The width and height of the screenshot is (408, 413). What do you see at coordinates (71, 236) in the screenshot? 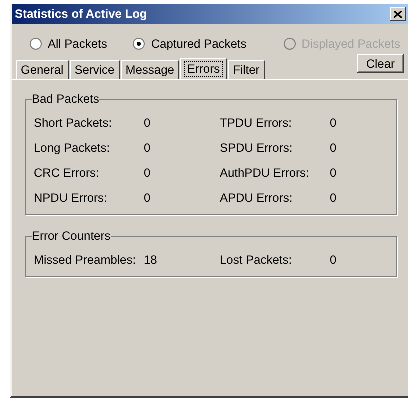
I see `group-title: Error Counters` at bounding box center [71, 236].